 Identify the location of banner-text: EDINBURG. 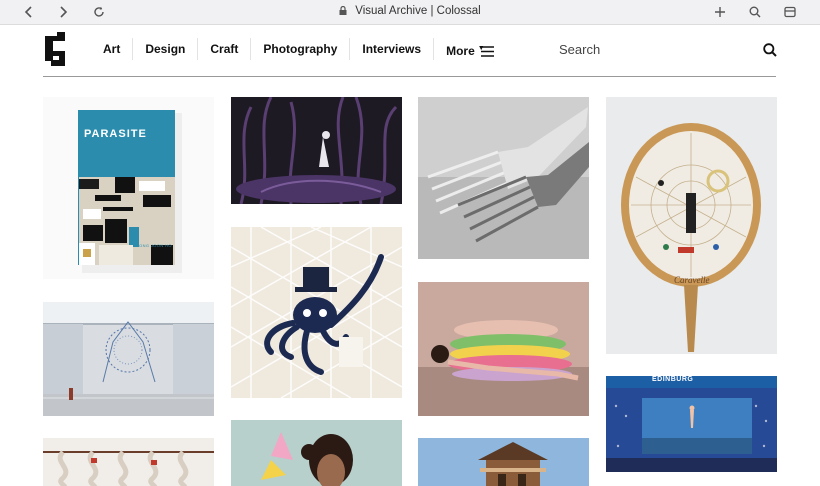
(673, 379).